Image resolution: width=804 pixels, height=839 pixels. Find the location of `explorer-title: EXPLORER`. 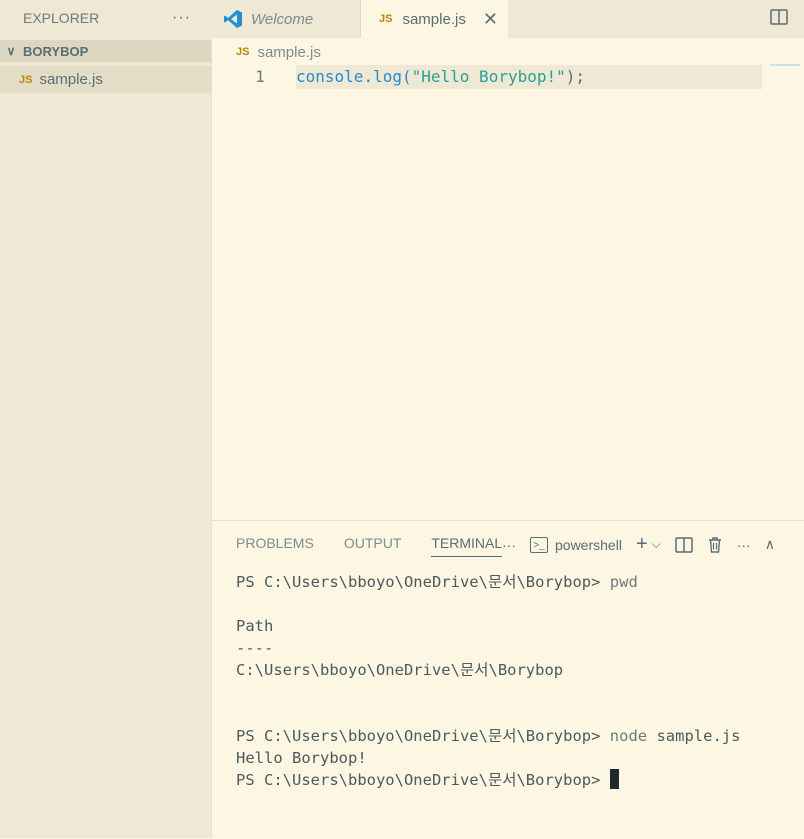

explorer-title: EXPLORER is located at coordinates (61, 18).